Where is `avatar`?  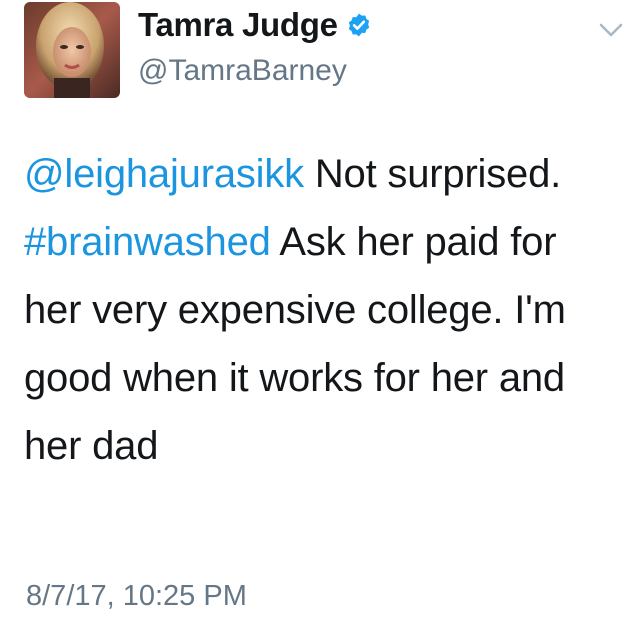 avatar is located at coordinates (72, 50).